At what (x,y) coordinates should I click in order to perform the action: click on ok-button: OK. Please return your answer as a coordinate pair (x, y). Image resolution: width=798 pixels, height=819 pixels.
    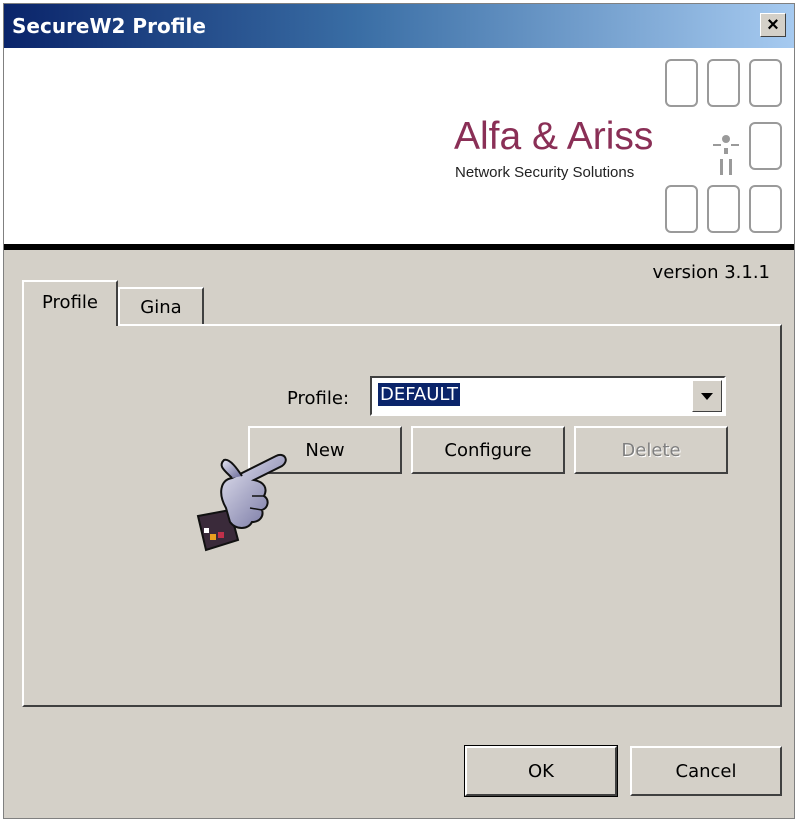
    Looking at the image, I should click on (541, 771).